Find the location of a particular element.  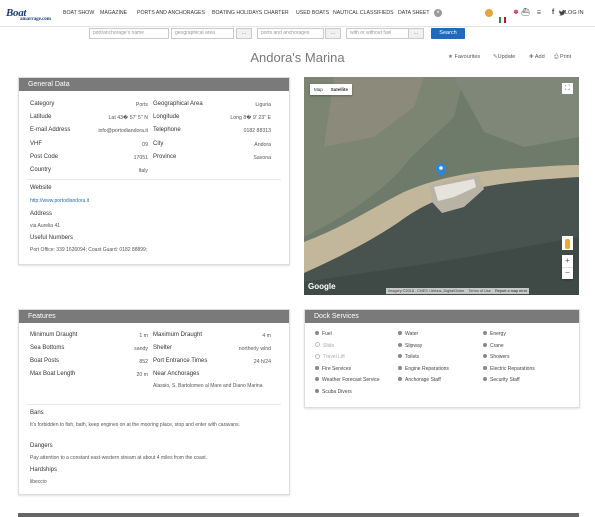

terms-link: Terms of Use is located at coordinates (479, 291).